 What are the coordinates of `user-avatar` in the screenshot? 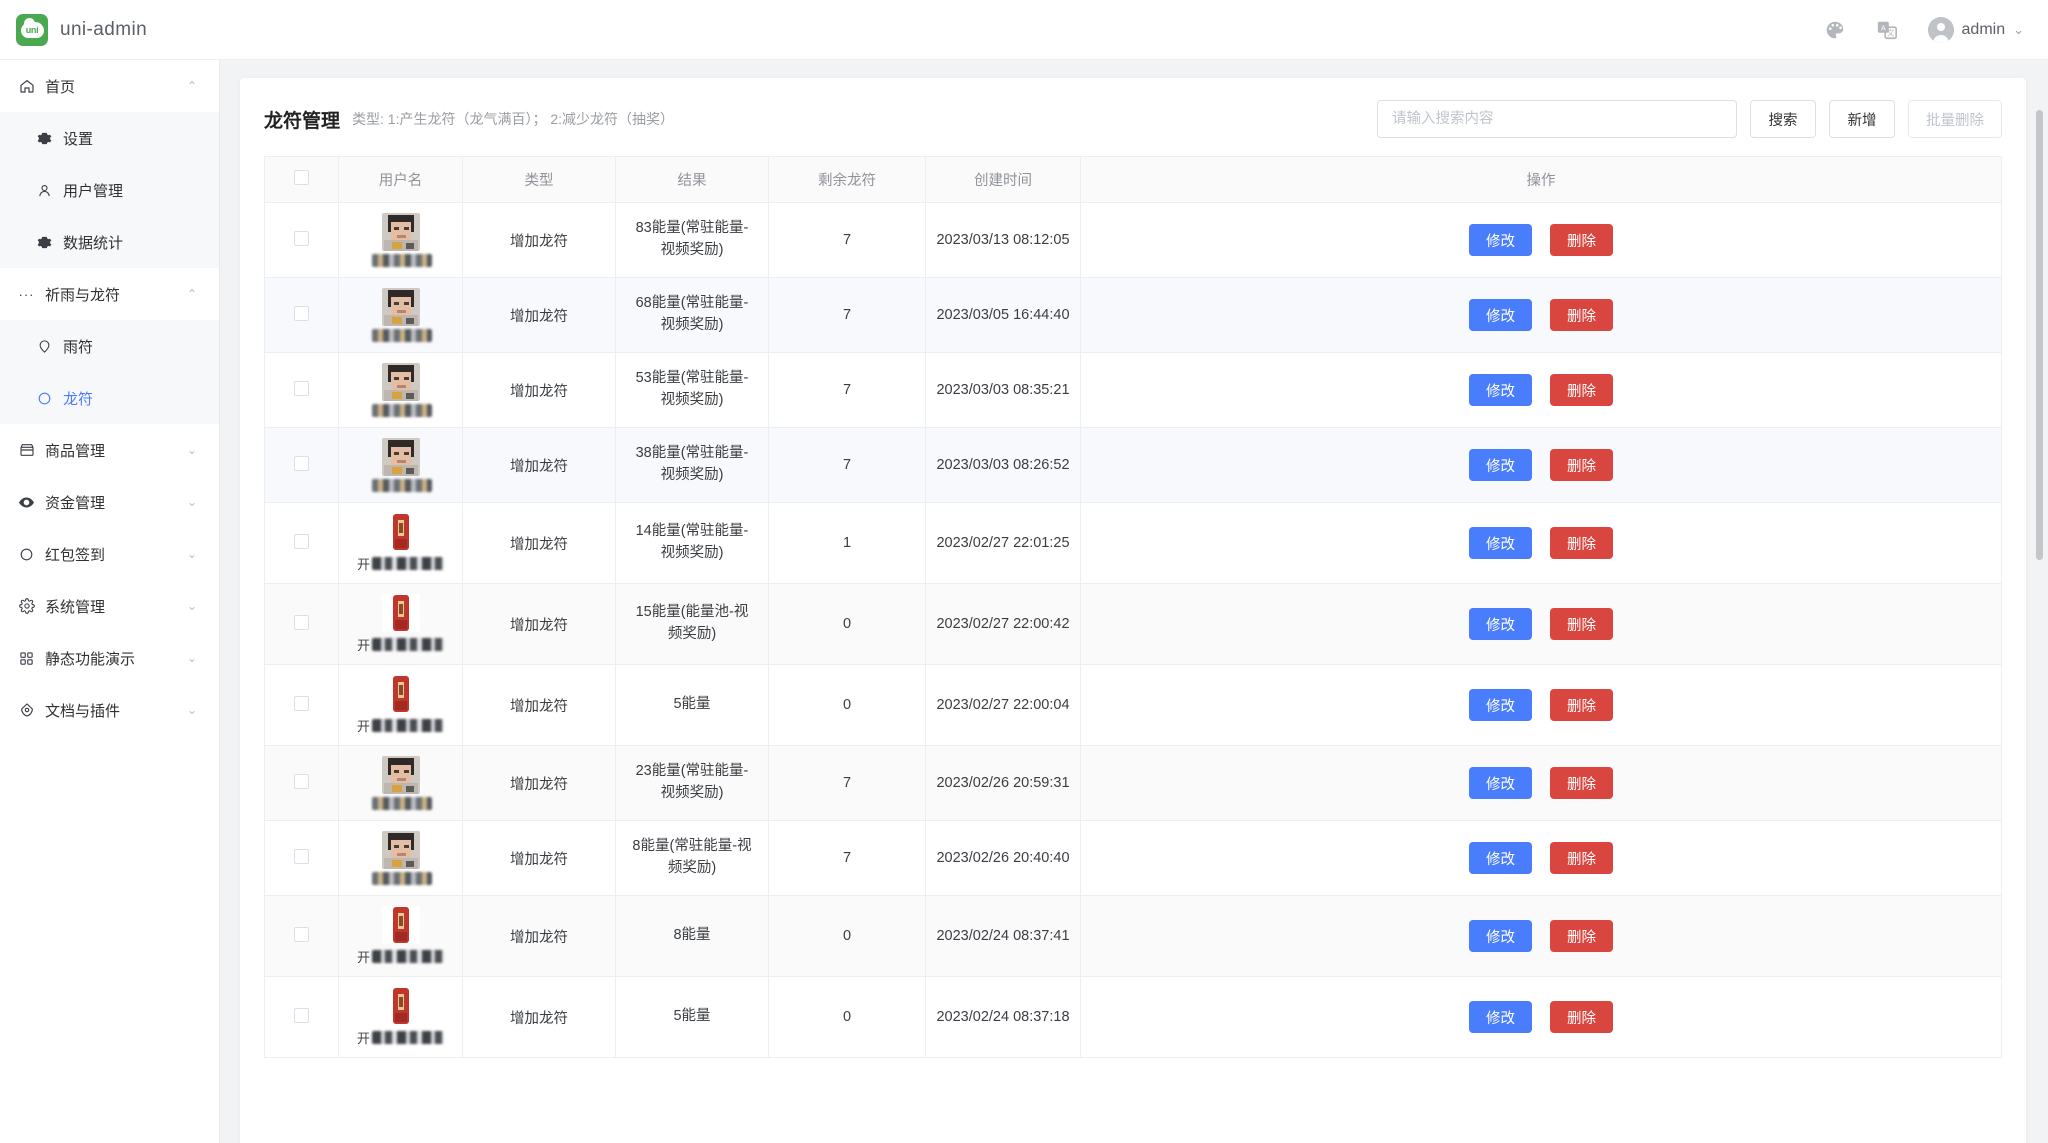 It's located at (400, 925).